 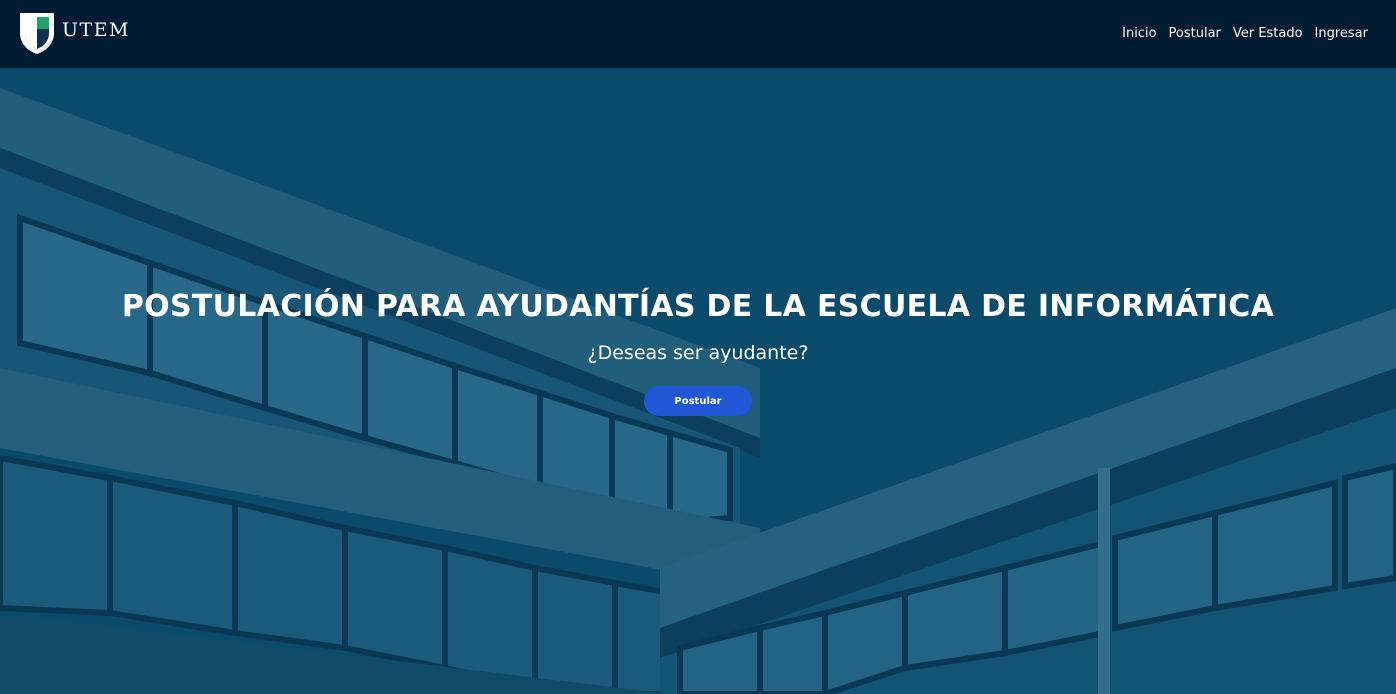 I want to click on main-nav: Inicio Postular Ver Estado Ingresar, so click(x=1245, y=34).